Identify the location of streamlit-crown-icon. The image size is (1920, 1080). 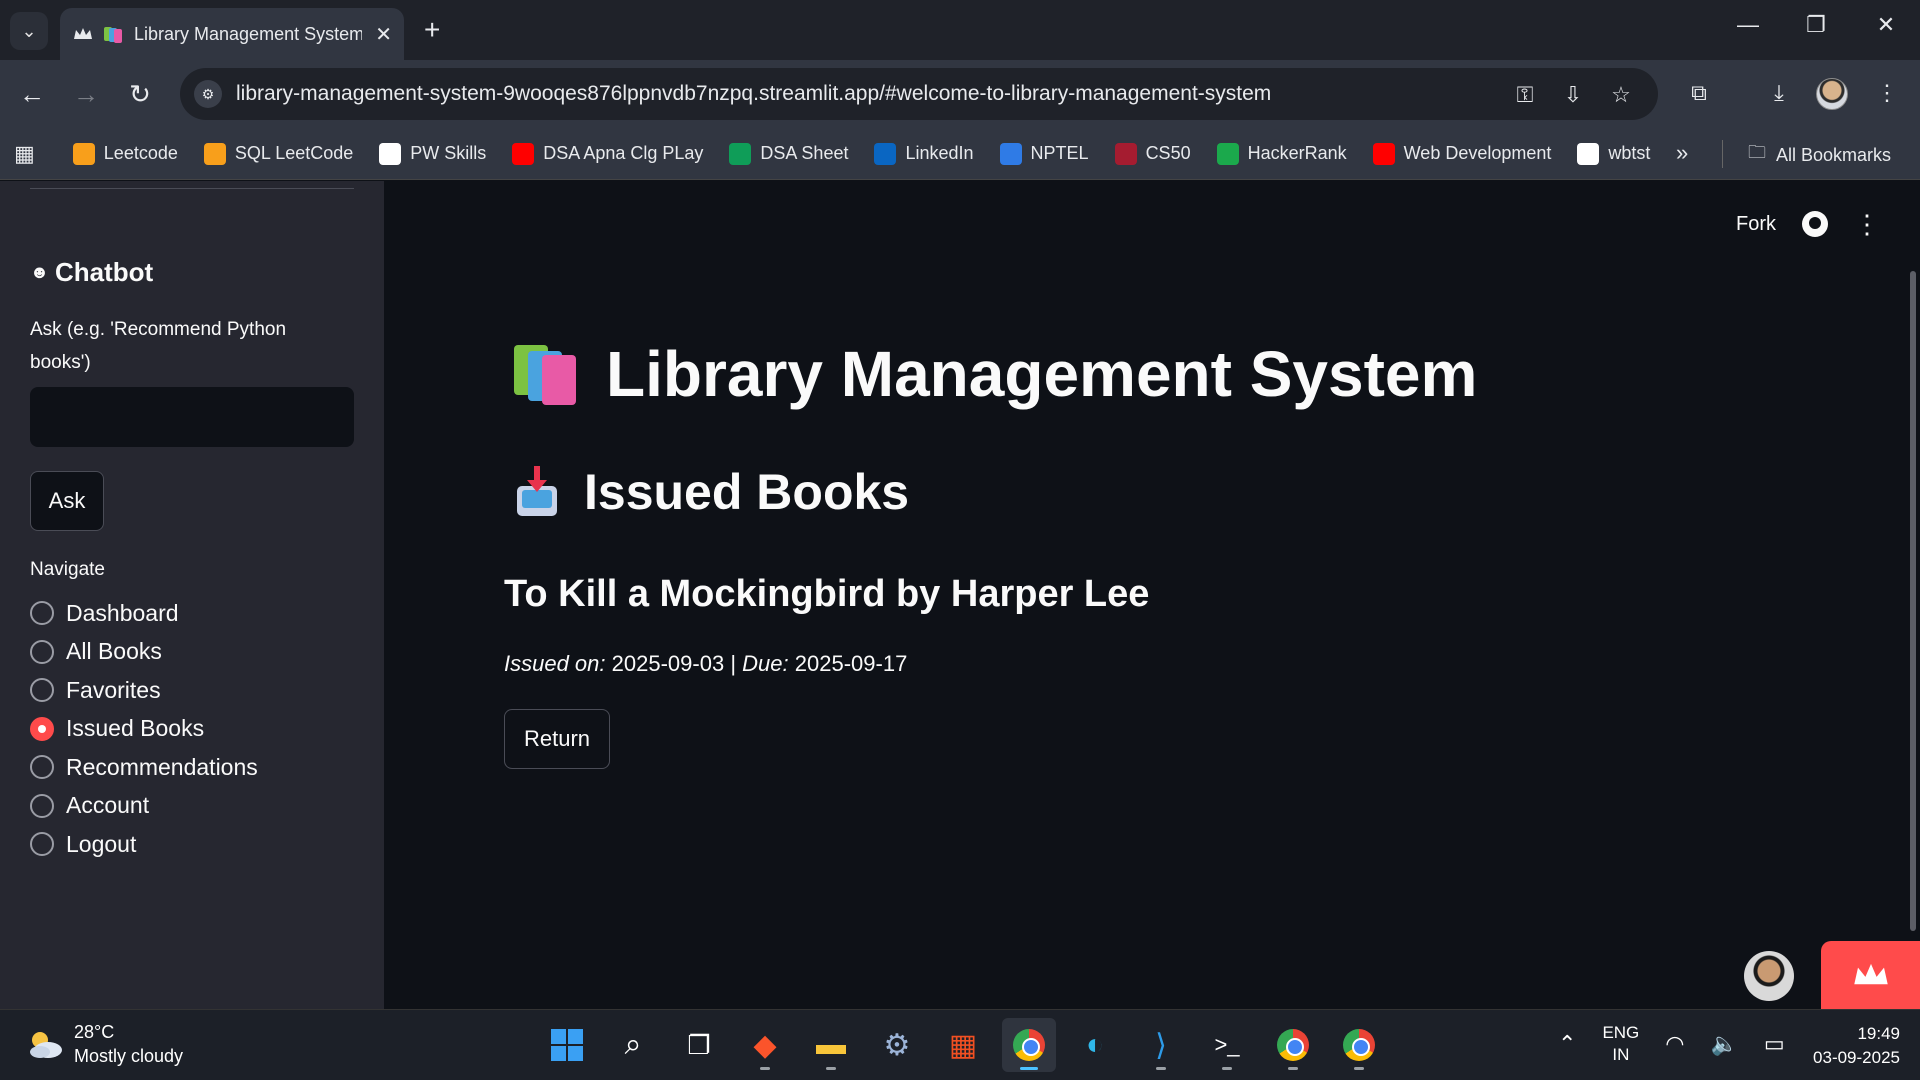
(83, 34).